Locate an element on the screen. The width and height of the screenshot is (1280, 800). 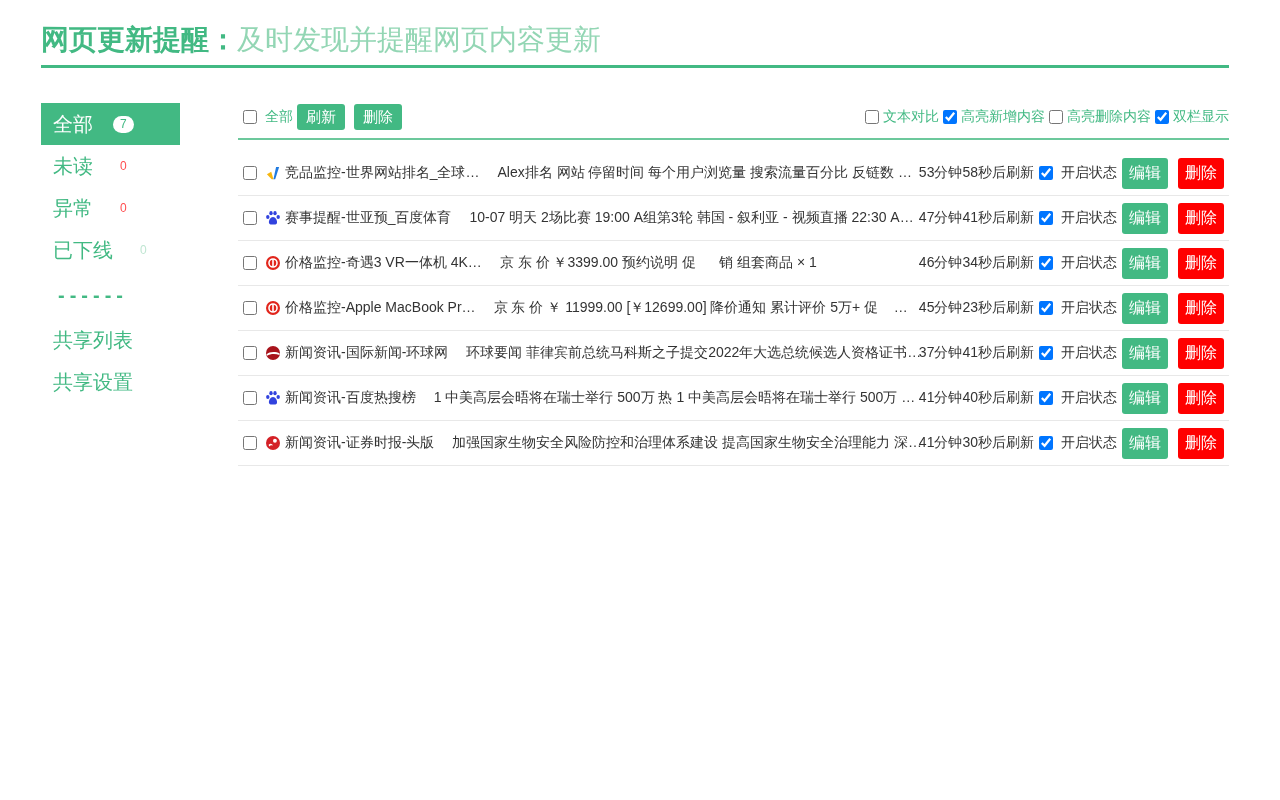
toolbar-button: 删除 is located at coordinates (378, 117).